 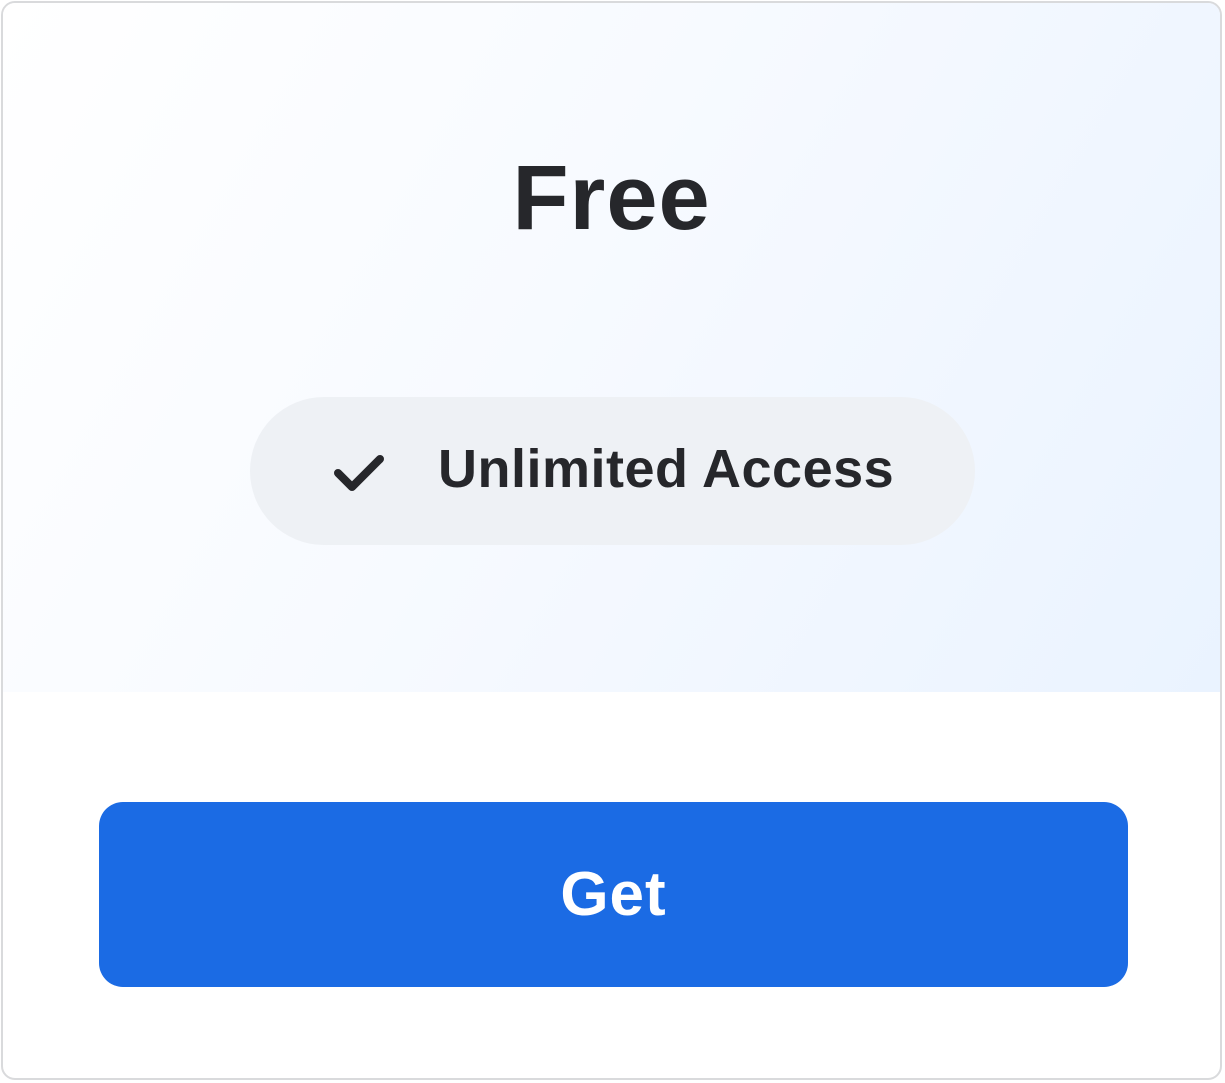 What do you see at coordinates (359, 473) in the screenshot?
I see `check-icon` at bounding box center [359, 473].